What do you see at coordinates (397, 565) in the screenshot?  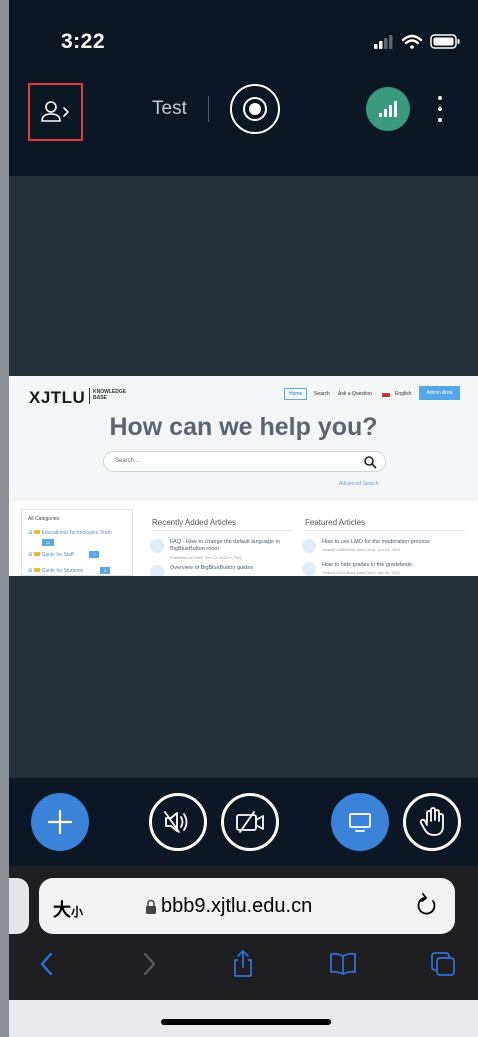 I see `kb-article-title: How to hide grades in the gradebook` at bounding box center [397, 565].